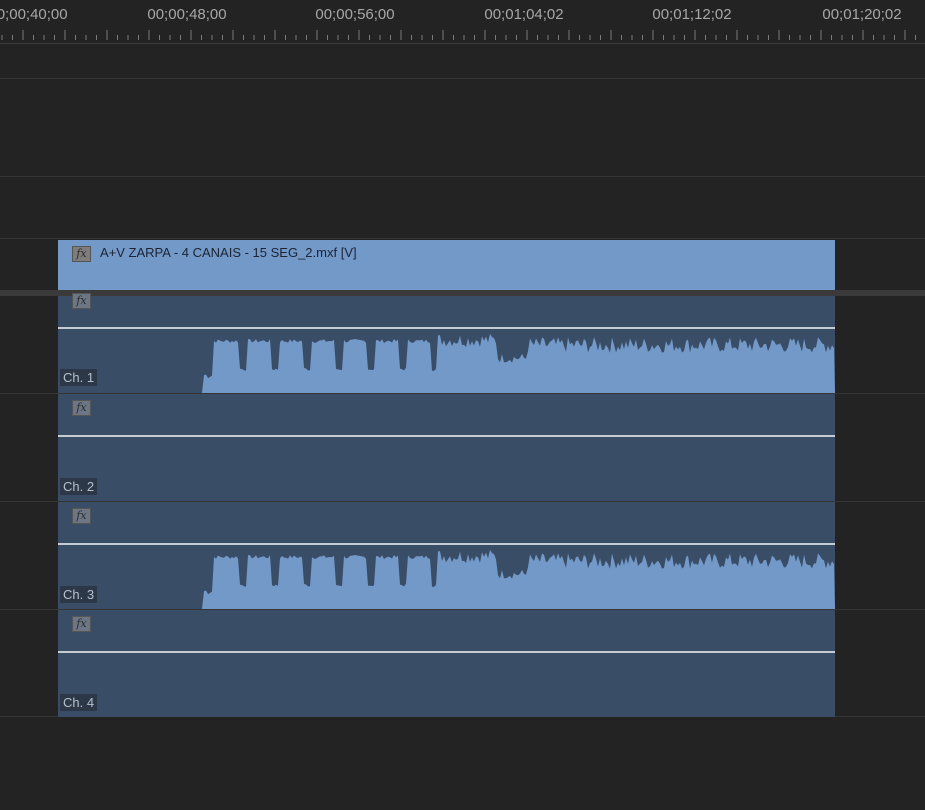 This screenshot has height=810, width=925. Describe the element at coordinates (187, 14) in the screenshot. I see `ruler-label: 00;00;48;00` at that location.